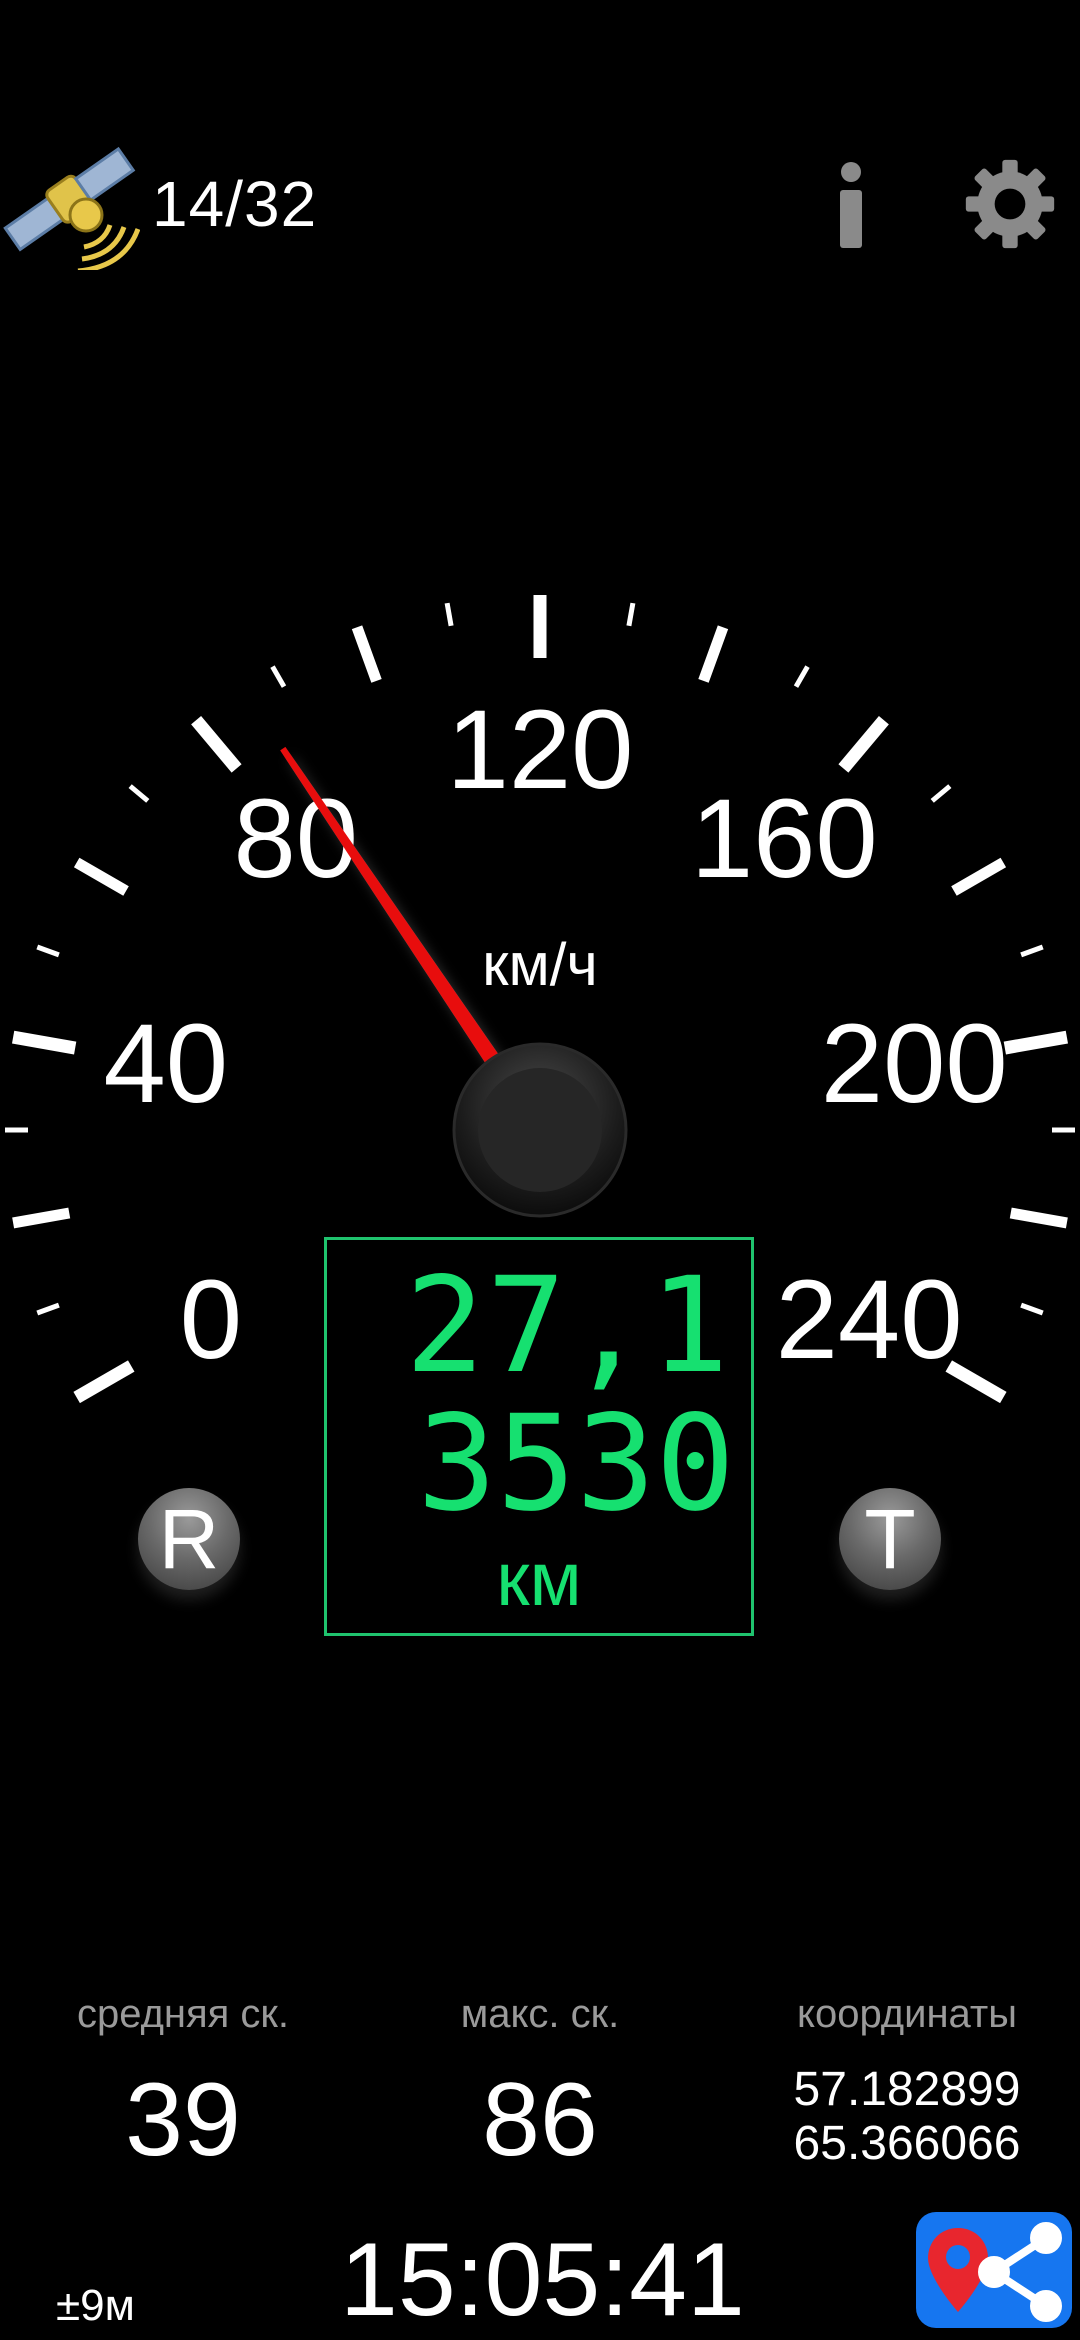 This screenshot has width=1080, height=2340. Describe the element at coordinates (890, 1539) in the screenshot. I see `trip-button: T` at that location.